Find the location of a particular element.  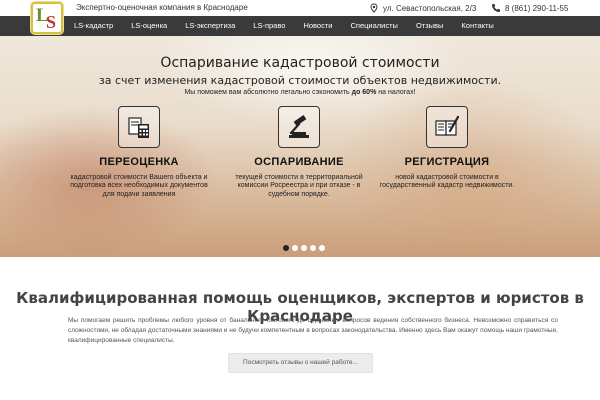

nav-item-contacts: Контакты is located at coordinates (477, 26).